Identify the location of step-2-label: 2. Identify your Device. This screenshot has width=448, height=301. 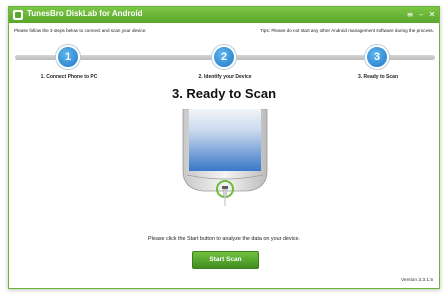
(225, 77).